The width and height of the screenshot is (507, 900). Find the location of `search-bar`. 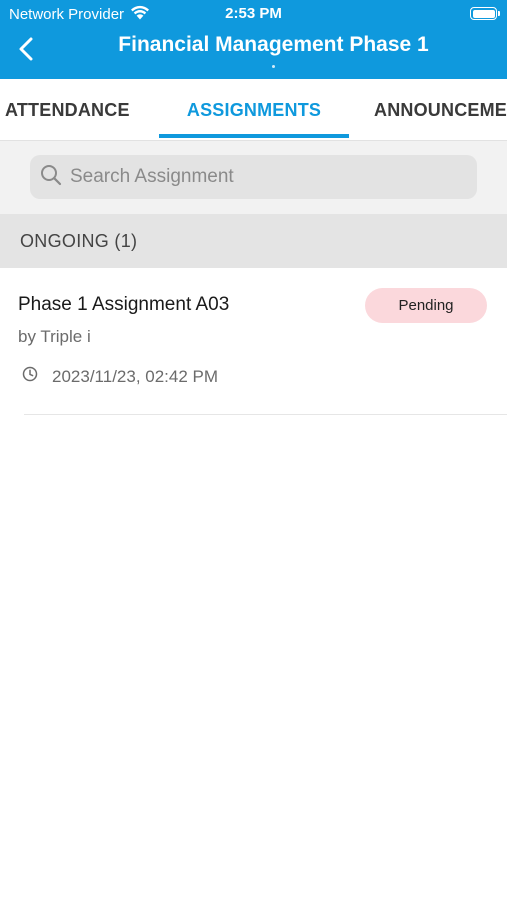

search-bar is located at coordinates (253, 177).